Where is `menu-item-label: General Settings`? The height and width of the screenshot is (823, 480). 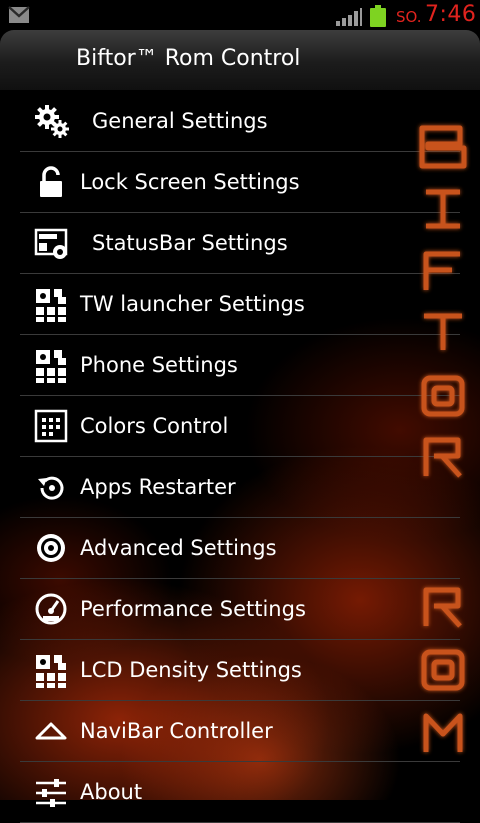 menu-item-label: General Settings is located at coordinates (180, 121).